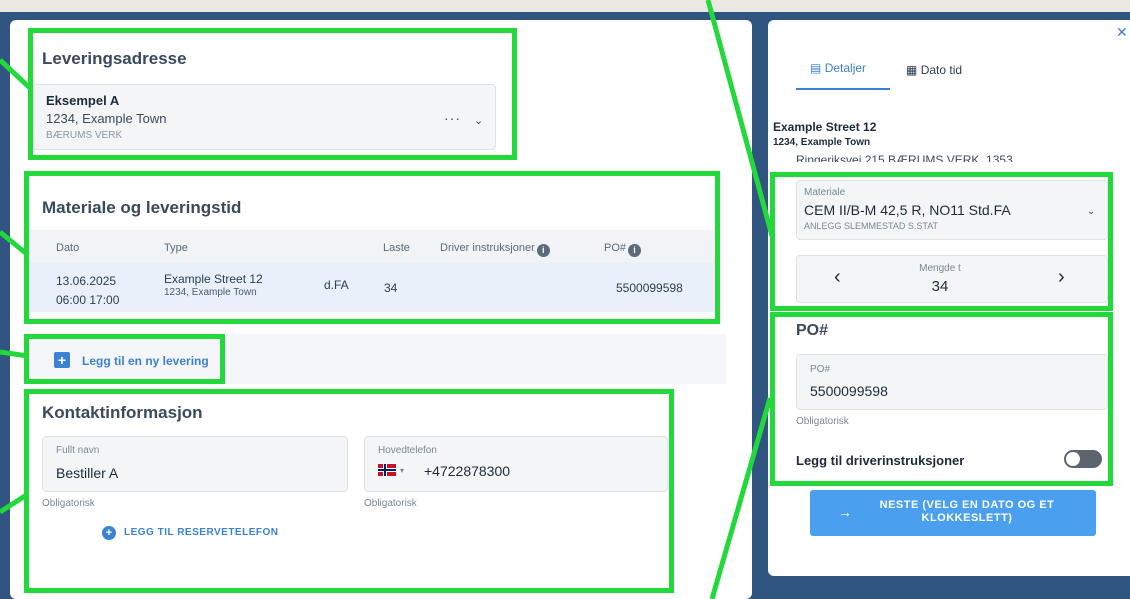 The width and height of the screenshot is (1130, 599). What do you see at coordinates (272, 94) in the screenshot?
I see `annotation-box-address` at bounding box center [272, 94].